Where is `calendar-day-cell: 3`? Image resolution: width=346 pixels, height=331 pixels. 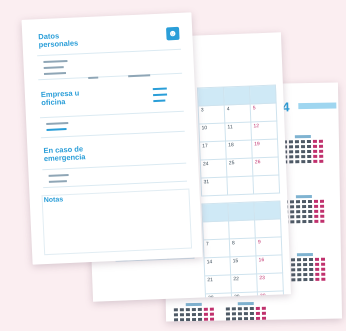 calendar-day-cell: 3 is located at coordinates (212, 115).